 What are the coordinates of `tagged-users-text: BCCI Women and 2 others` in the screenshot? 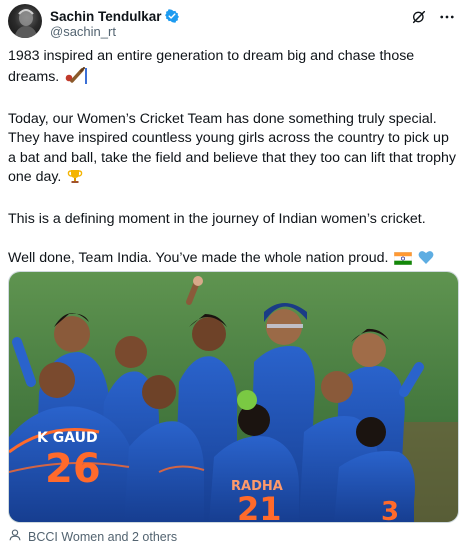 It's located at (103, 537).